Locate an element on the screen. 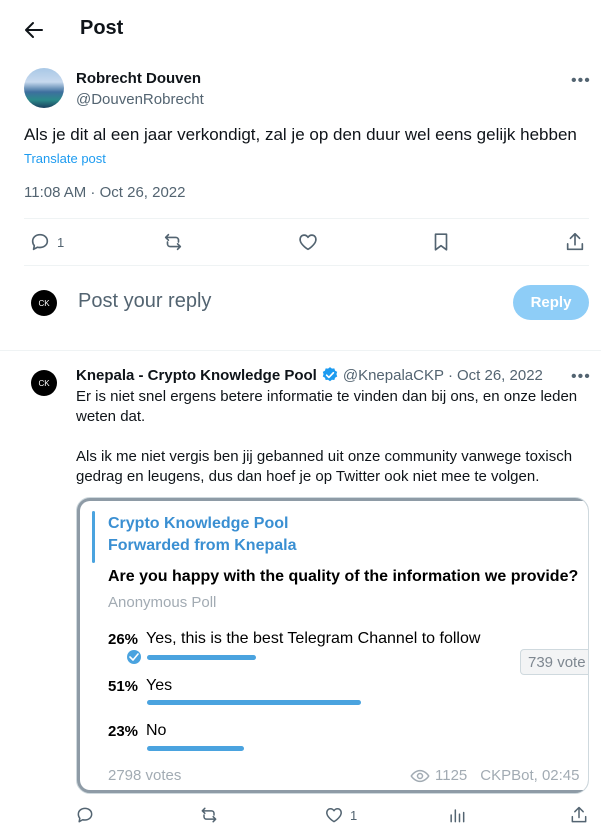  post-timestamp: 11:08 AM · Oct 26, 2022 is located at coordinates (104, 192).